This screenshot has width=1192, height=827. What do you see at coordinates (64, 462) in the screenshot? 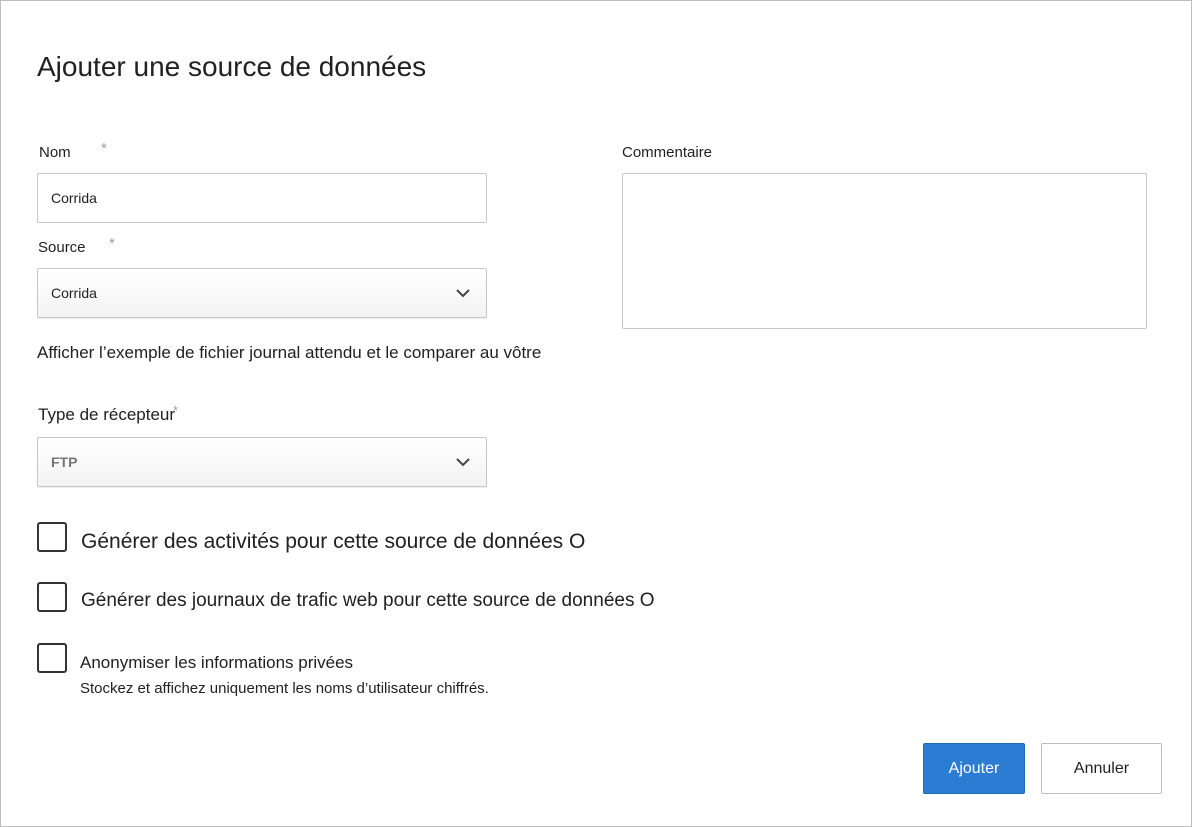
I see `receiver-type-value: FTP` at bounding box center [64, 462].